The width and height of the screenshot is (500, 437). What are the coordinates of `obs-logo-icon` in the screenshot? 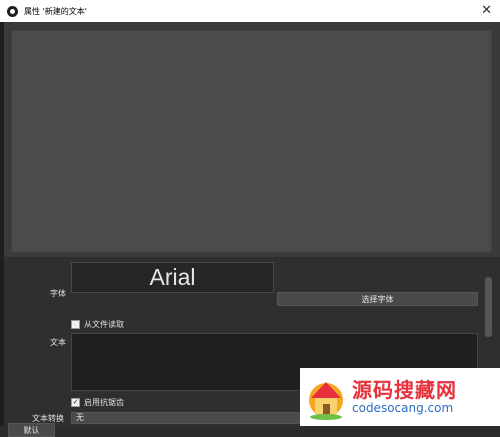 It's located at (12, 11).